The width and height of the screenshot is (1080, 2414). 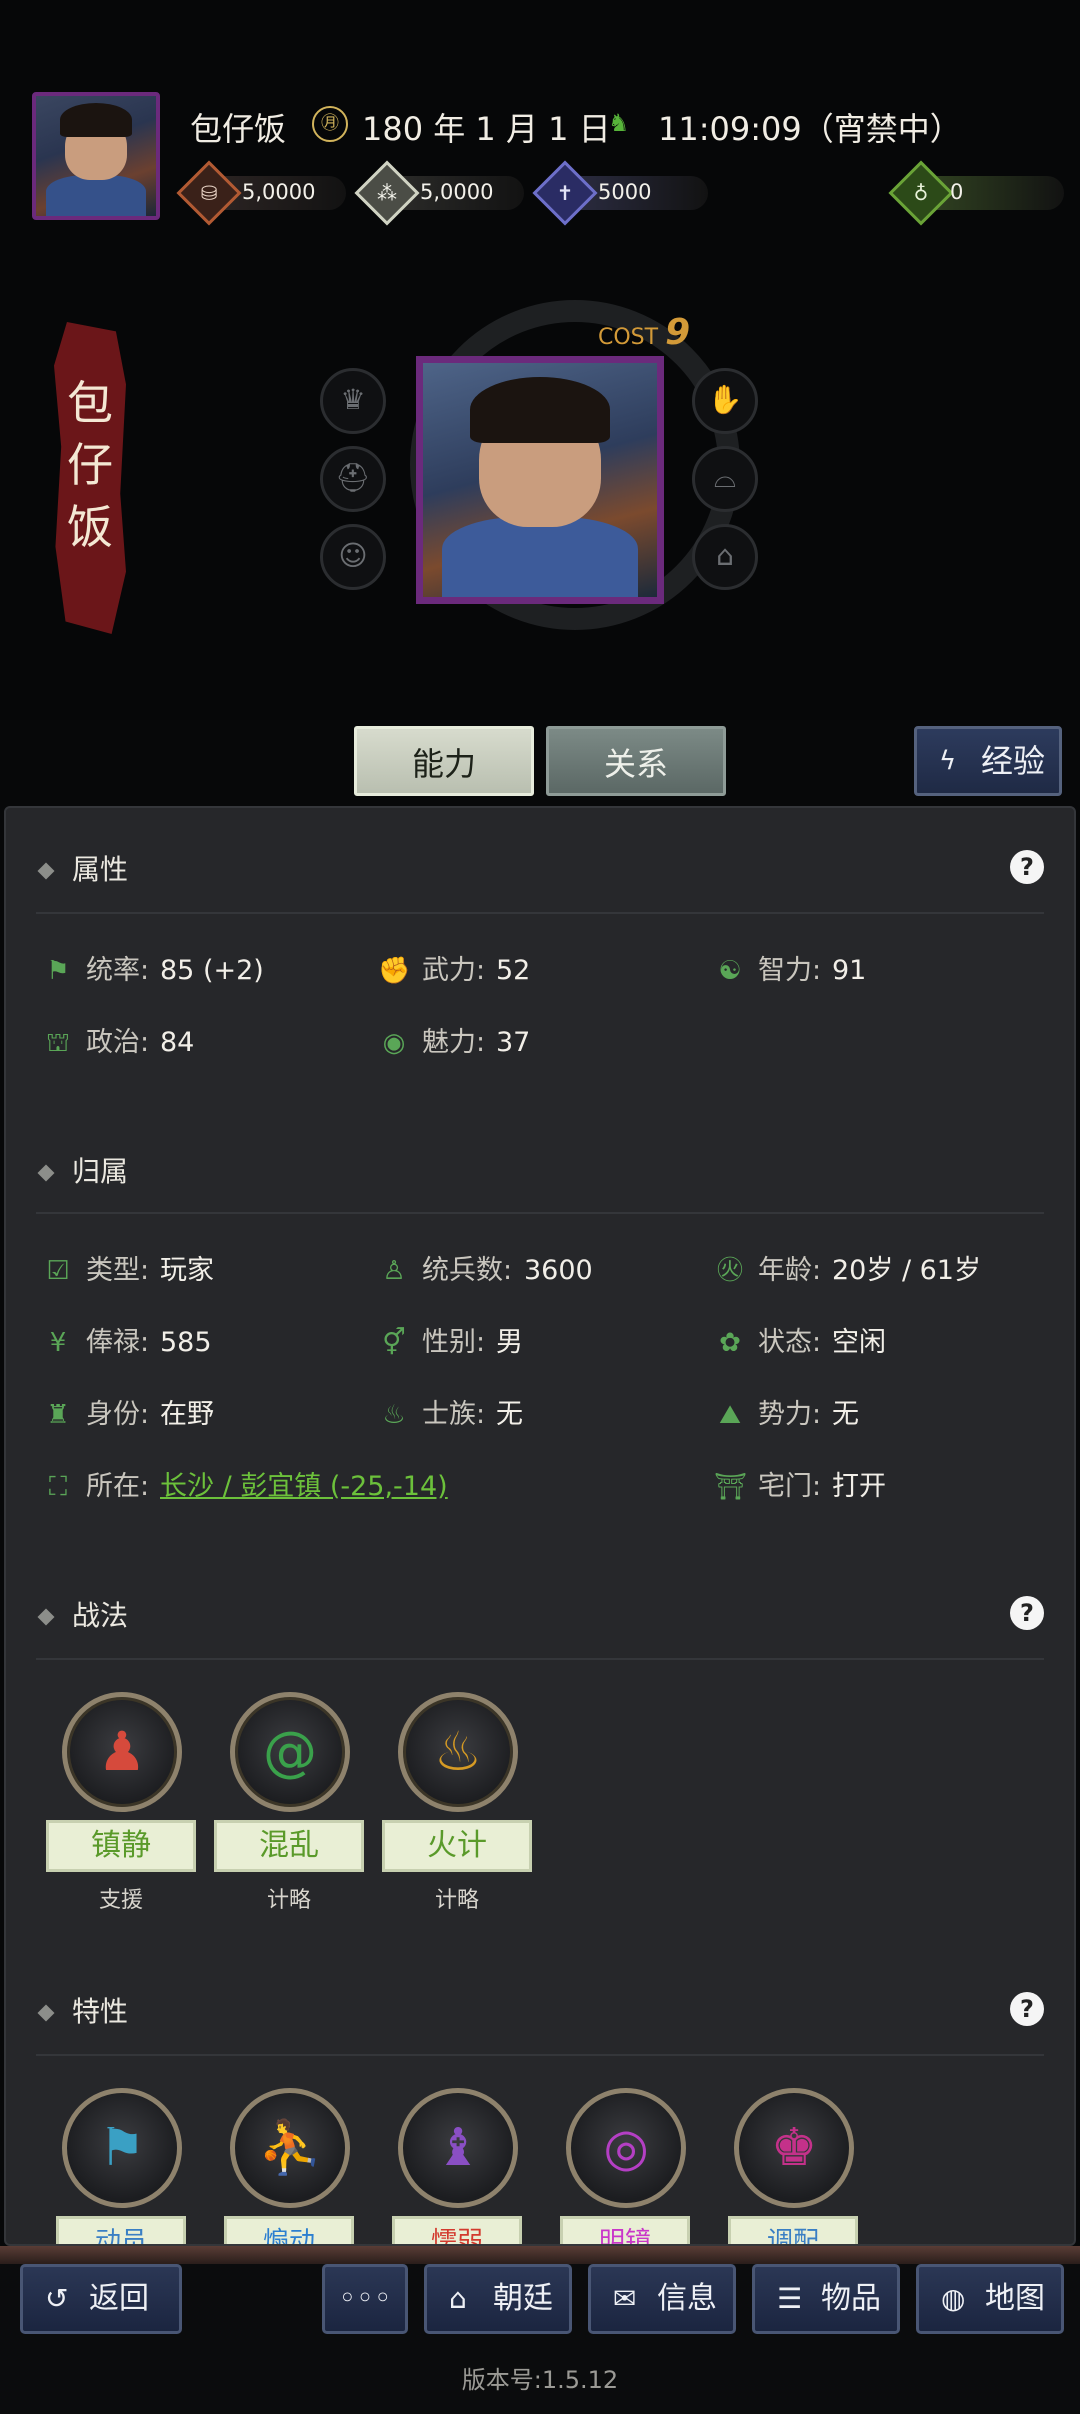 What do you see at coordinates (58, 1343) in the screenshot?
I see `yen-icon: ¥` at bounding box center [58, 1343].